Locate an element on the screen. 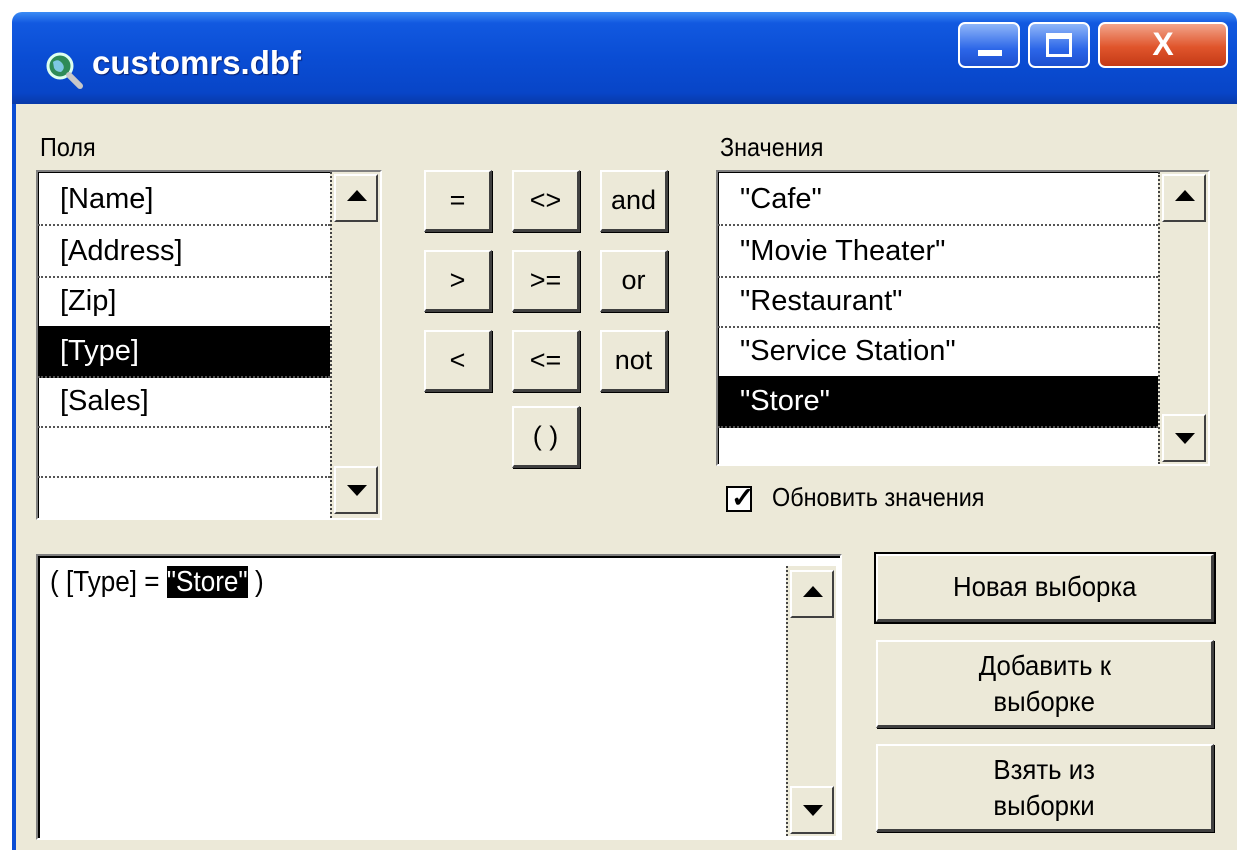  window-title: customrs.dbf is located at coordinates (197, 62).